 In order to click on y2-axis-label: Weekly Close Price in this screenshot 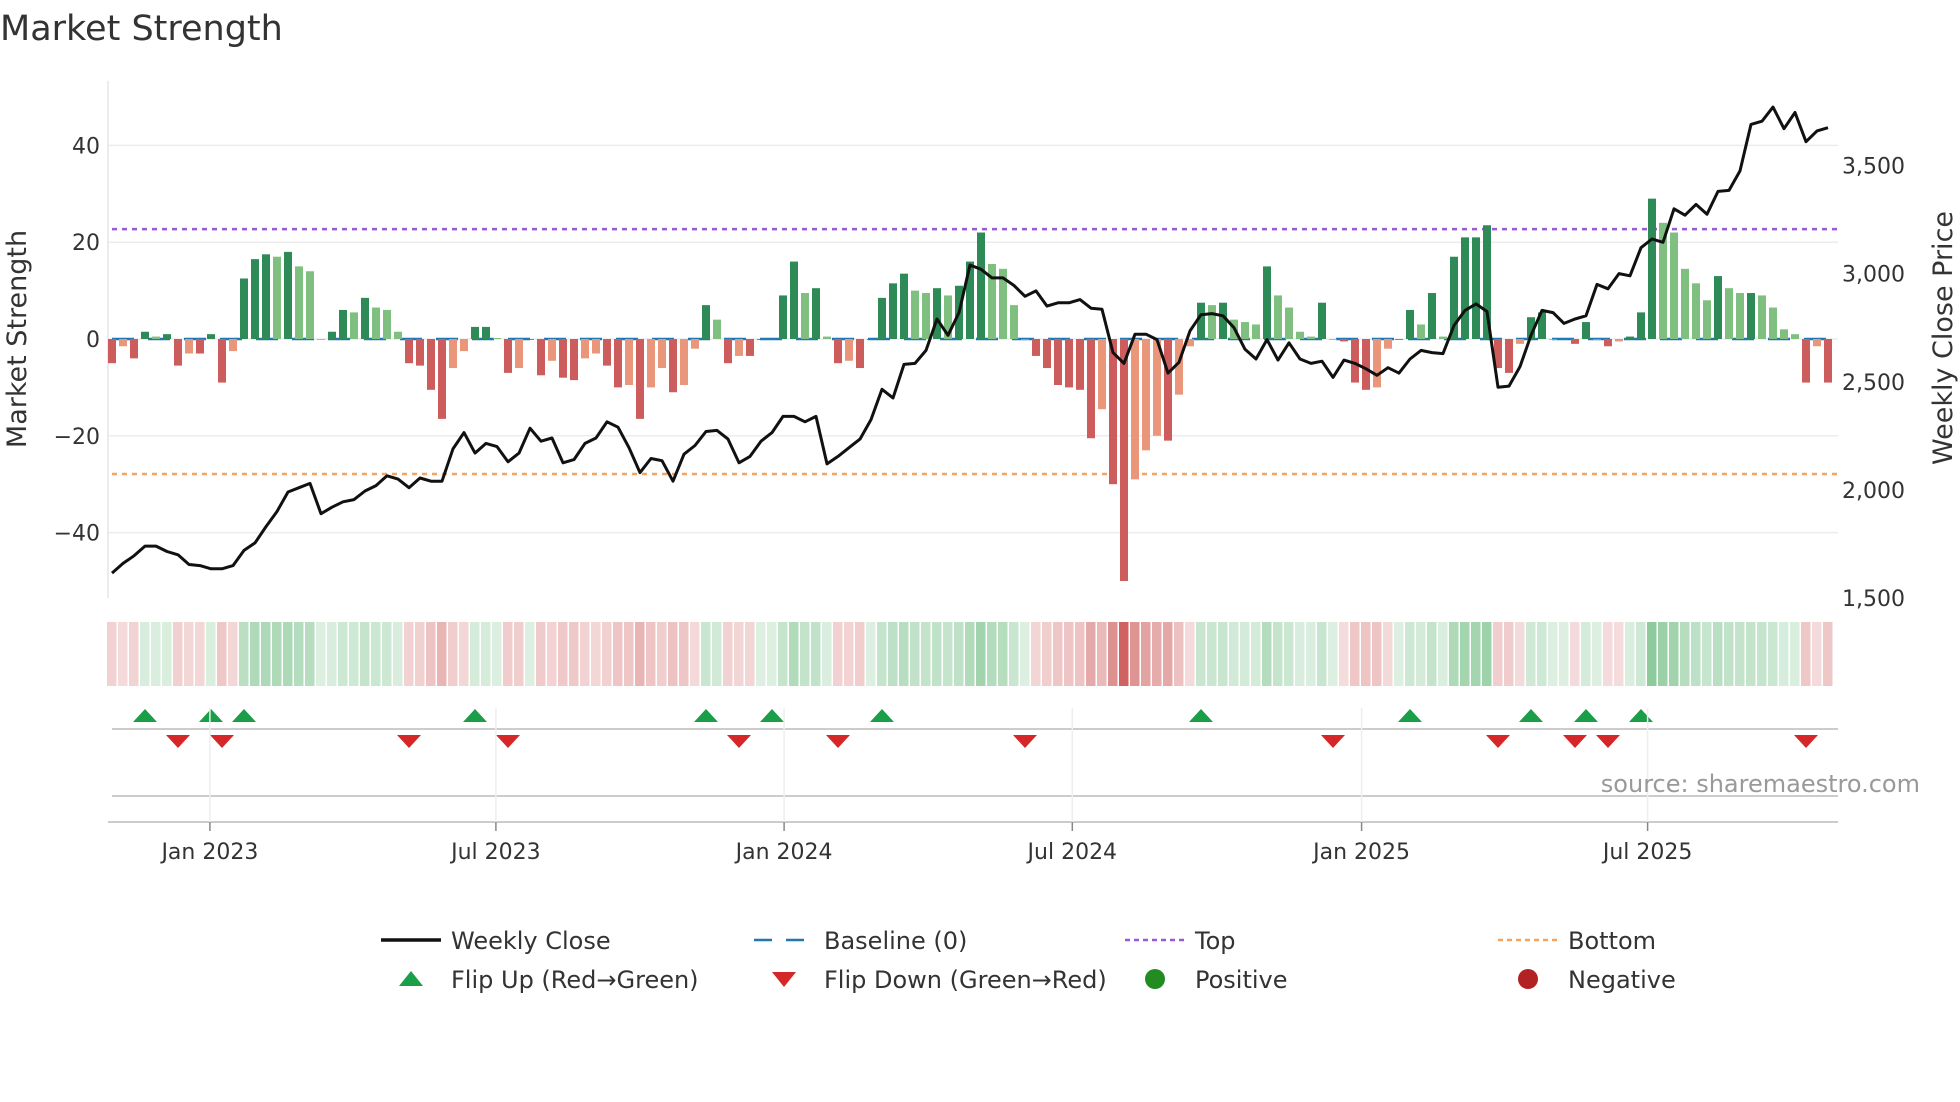, I will do `click(1943, 338)`.